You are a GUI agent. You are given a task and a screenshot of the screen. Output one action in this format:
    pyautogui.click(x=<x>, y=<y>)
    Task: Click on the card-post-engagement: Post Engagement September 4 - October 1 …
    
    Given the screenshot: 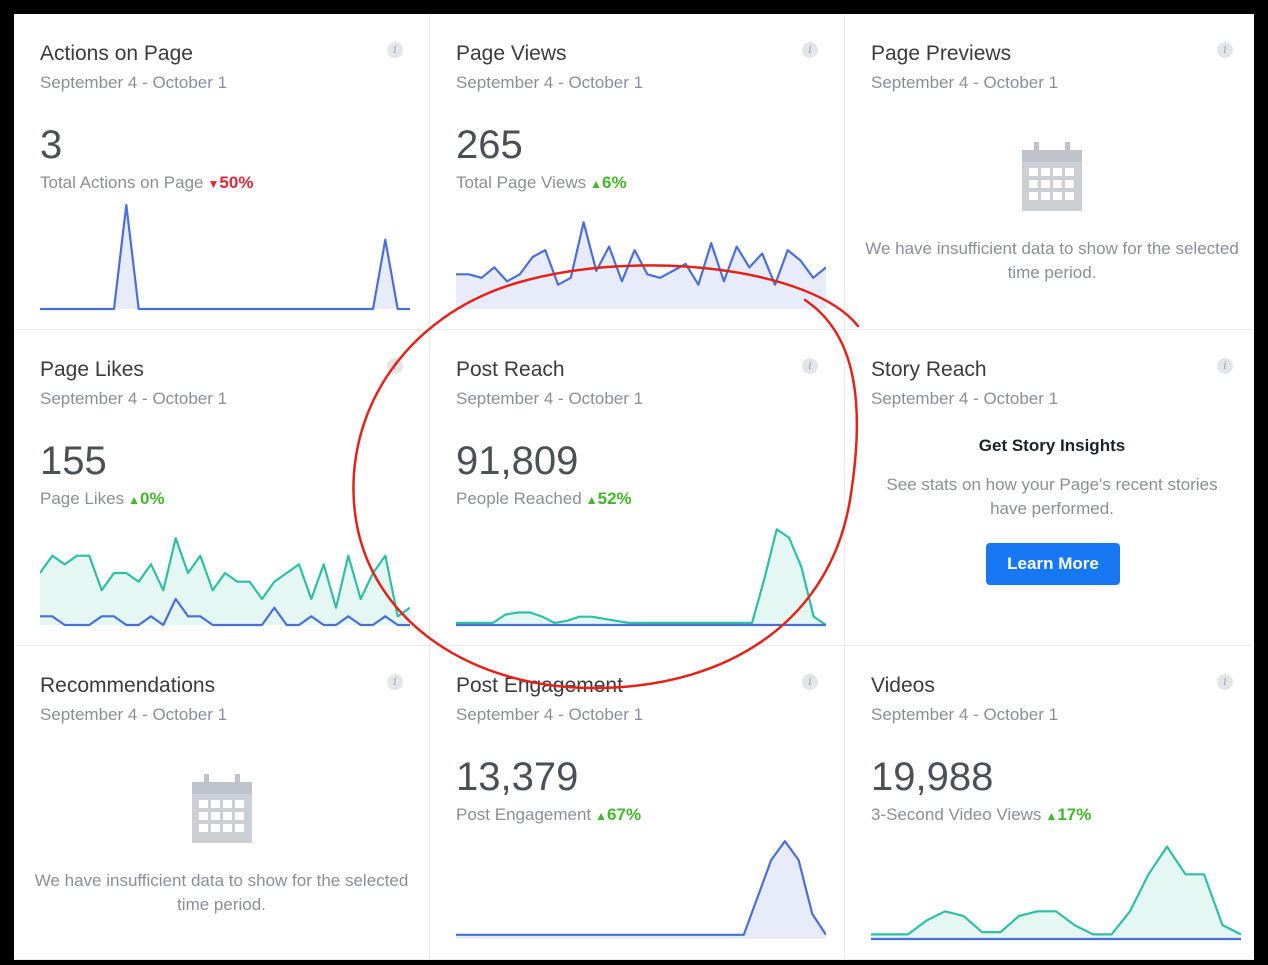 What is the action you would take?
    pyautogui.click(x=637, y=803)
    